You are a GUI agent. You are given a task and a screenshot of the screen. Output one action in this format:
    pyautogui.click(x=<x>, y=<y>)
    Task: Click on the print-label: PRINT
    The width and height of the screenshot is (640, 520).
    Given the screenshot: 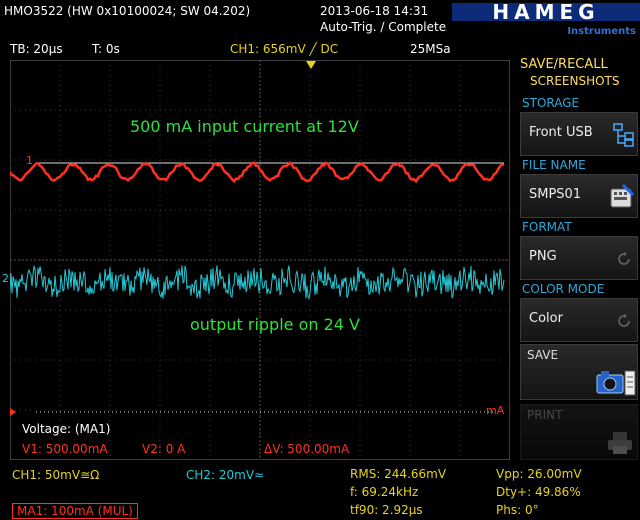 What is the action you would take?
    pyautogui.click(x=544, y=415)
    